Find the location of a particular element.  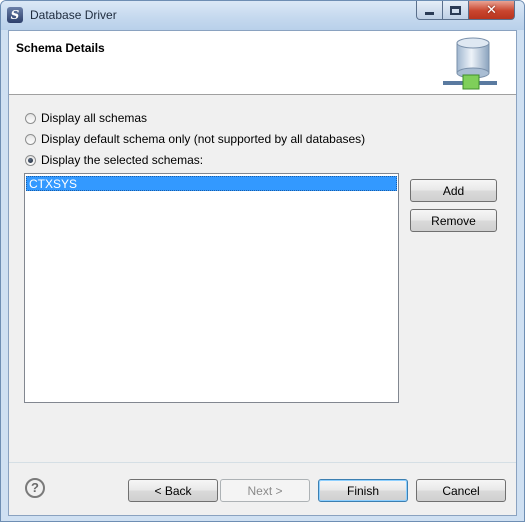

back-button: < Back is located at coordinates (173, 490).